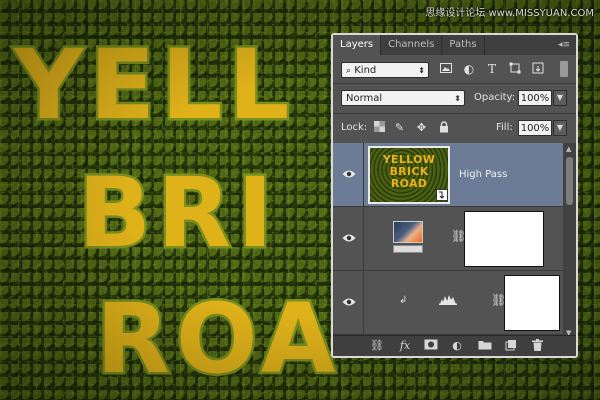 The width and height of the screenshot is (600, 400). What do you see at coordinates (431, 346) in the screenshot?
I see `add-mask-icon` at bounding box center [431, 346].